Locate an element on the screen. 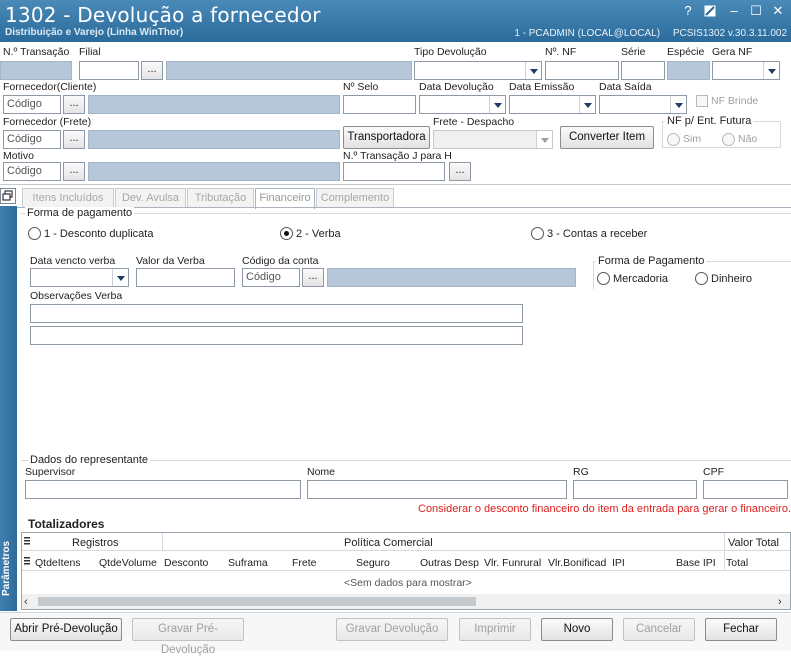 The height and width of the screenshot is (661, 791). col-vlr-funrural: Vlr. Funrural is located at coordinates (512, 563).